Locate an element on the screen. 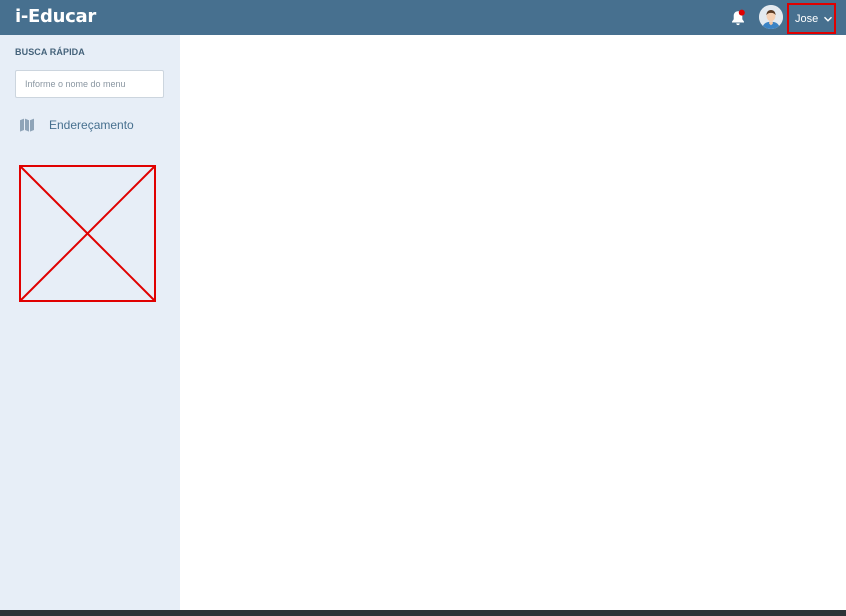 This screenshot has height=616, width=846. chevron-down-icon is located at coordinates (828, 19).